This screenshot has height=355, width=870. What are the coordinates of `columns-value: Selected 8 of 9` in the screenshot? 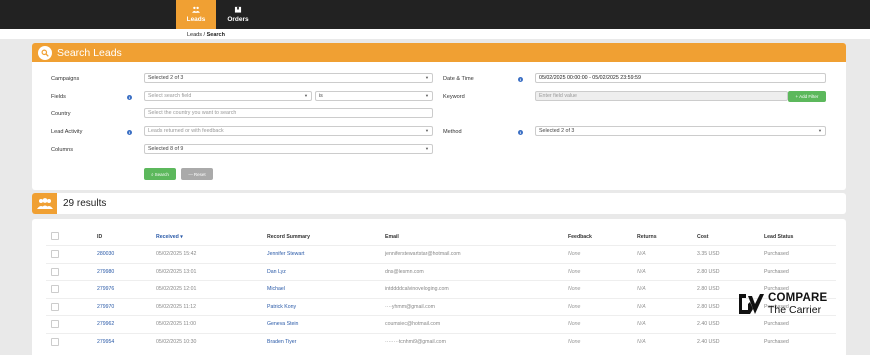 It's located at (166, 149).